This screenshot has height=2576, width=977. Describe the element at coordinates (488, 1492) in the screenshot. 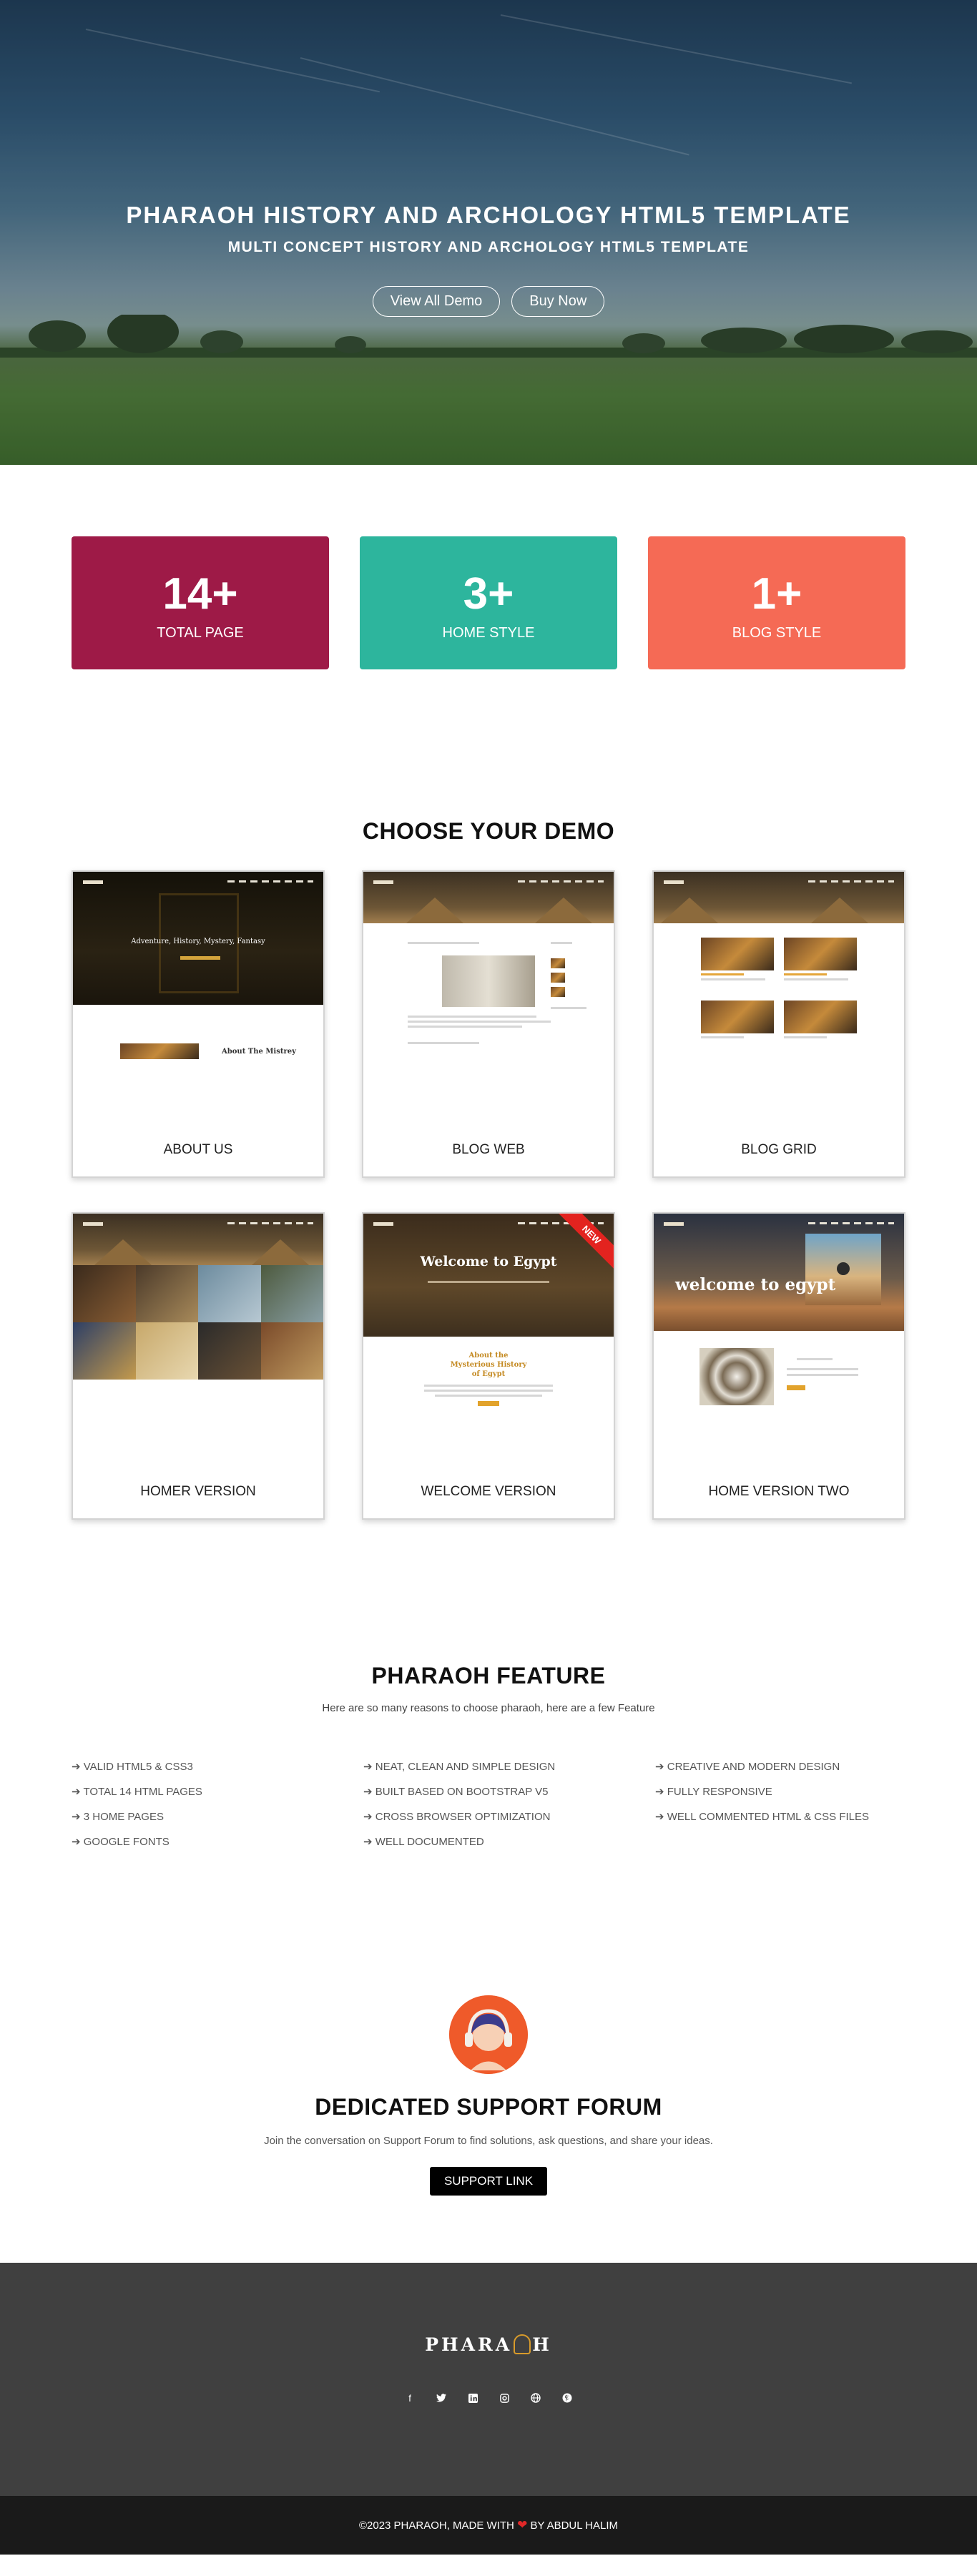

I see `demo-label: WELCOME VERSION` at that location.